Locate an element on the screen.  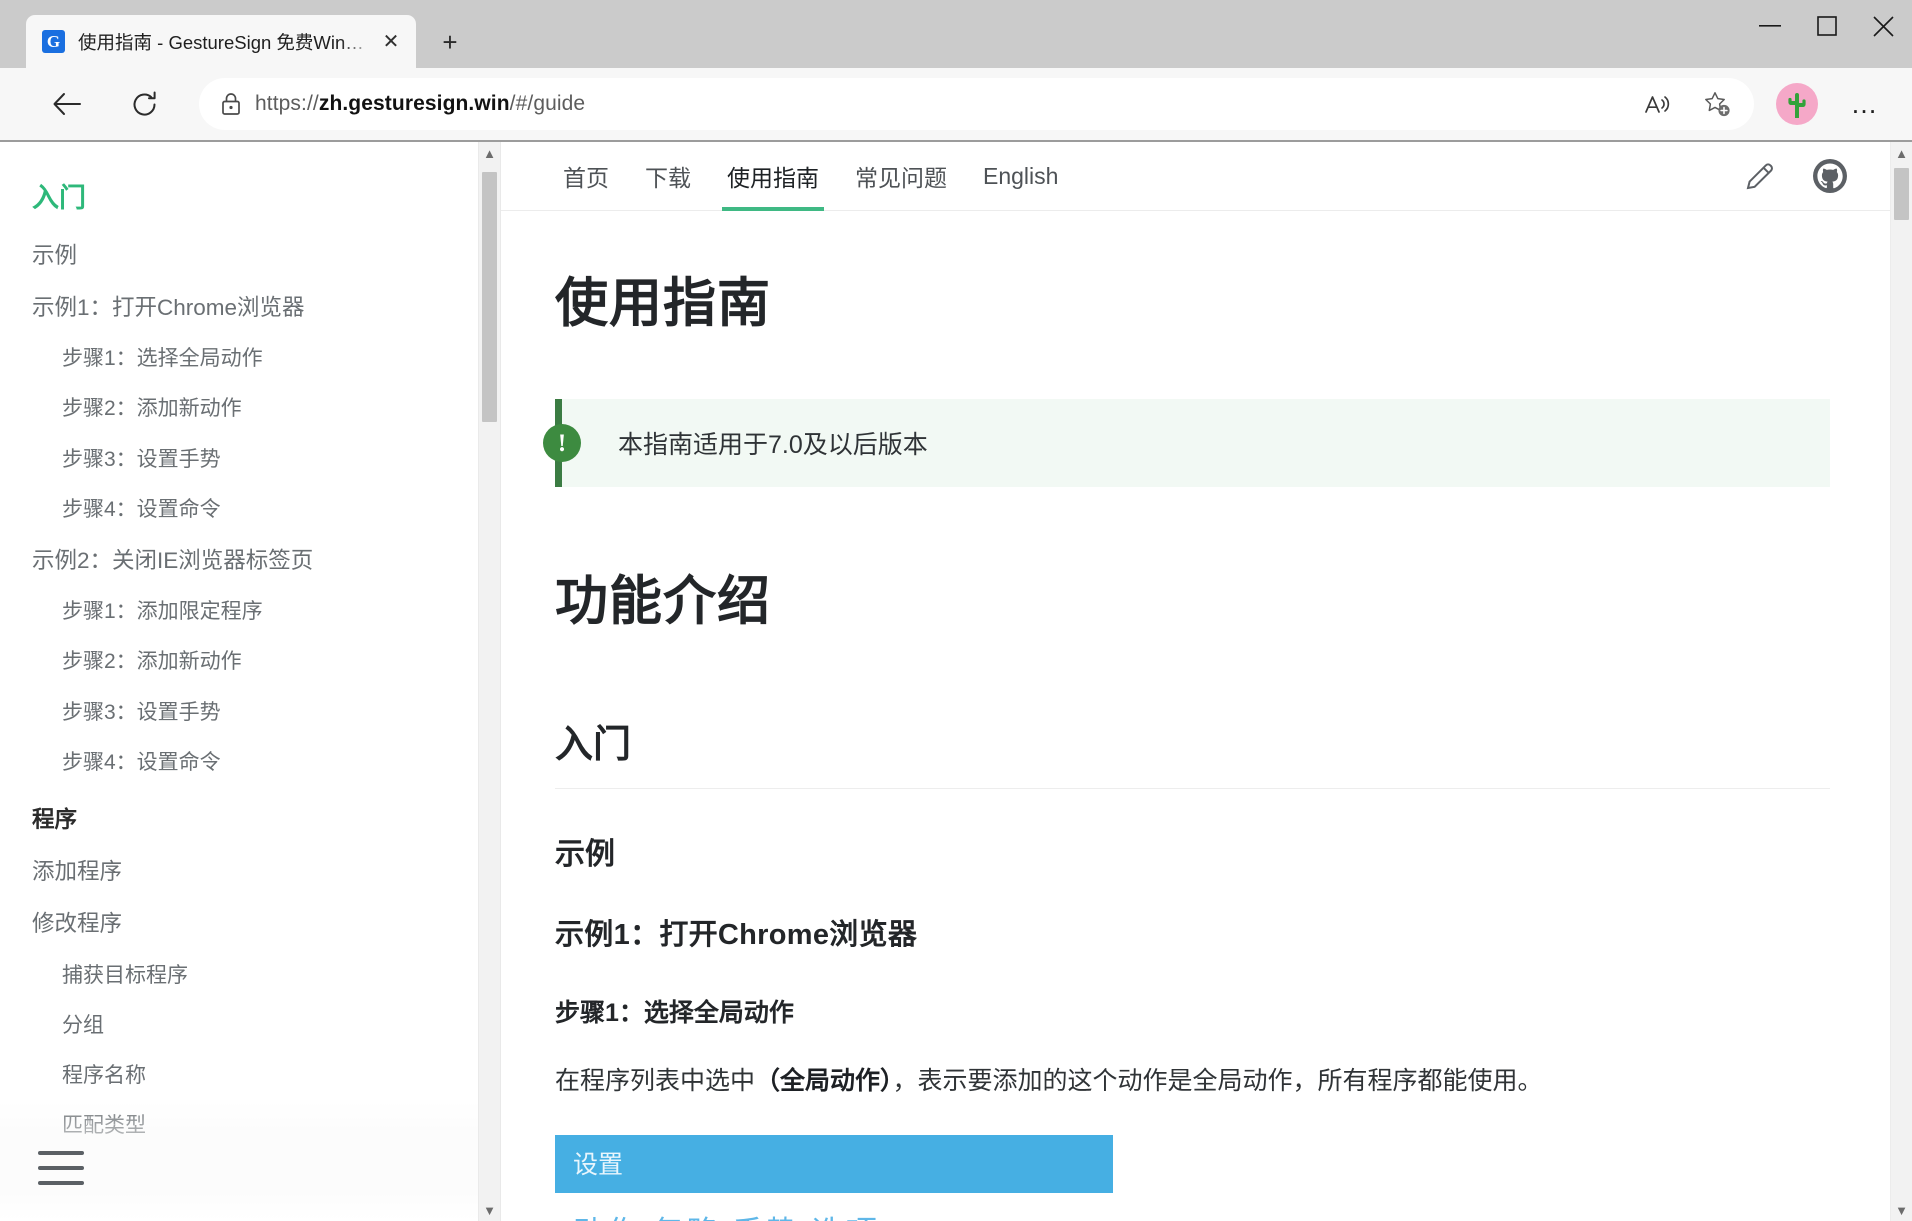
read-aloud-icon is located at coordinates (1657, 104).